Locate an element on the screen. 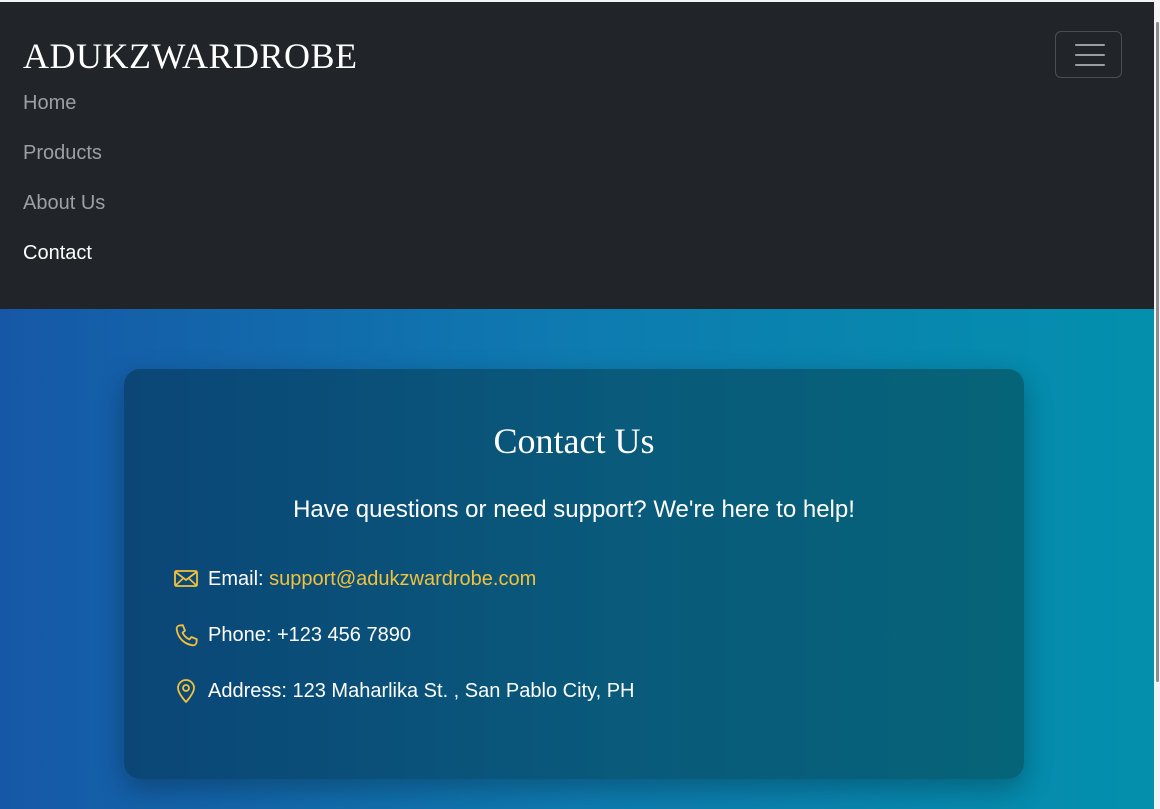 The image size is (1160, 809). location-pin-icon is located at coordinates (186, 691).